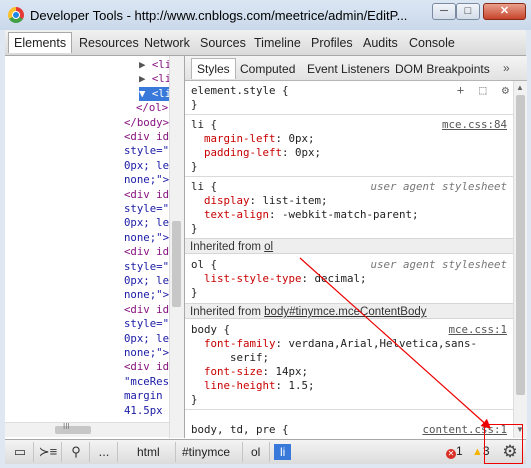  I want to click on dom-tree-node-text: <div id, so click(146, 252).